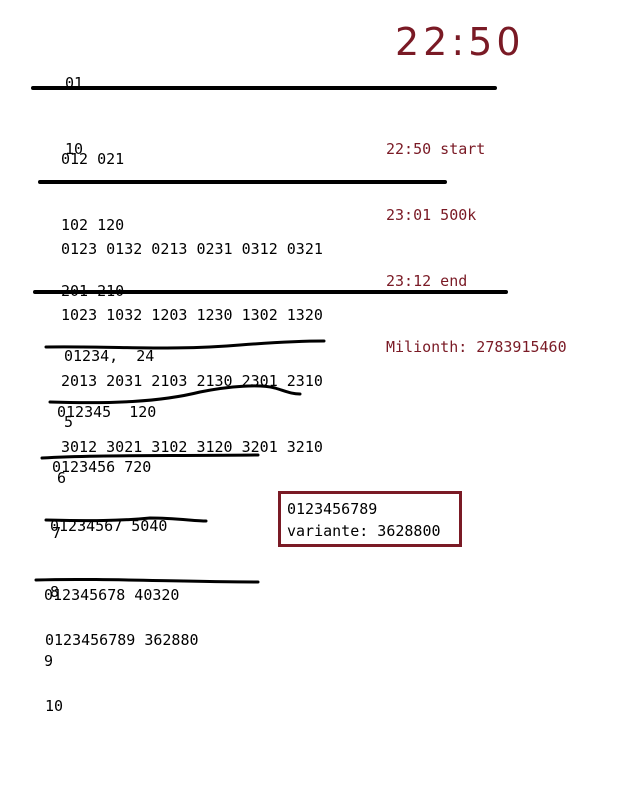  What do you see at coordinates (436, 149) in the screenshot?
I see `log-line: 22:50 start` at bounding box center [436, 149].